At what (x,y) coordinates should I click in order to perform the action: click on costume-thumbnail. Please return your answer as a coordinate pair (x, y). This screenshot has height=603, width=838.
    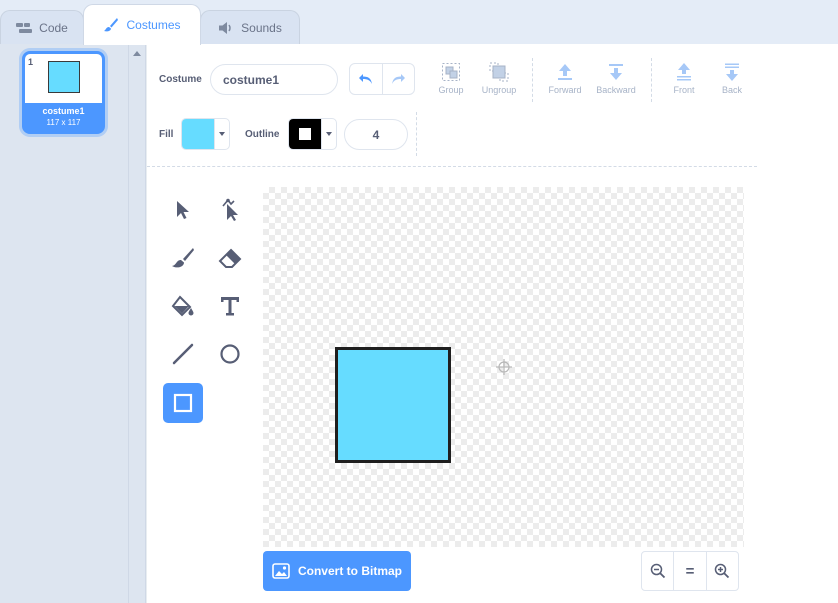
    Looking at the image, I should click on (64, 77).